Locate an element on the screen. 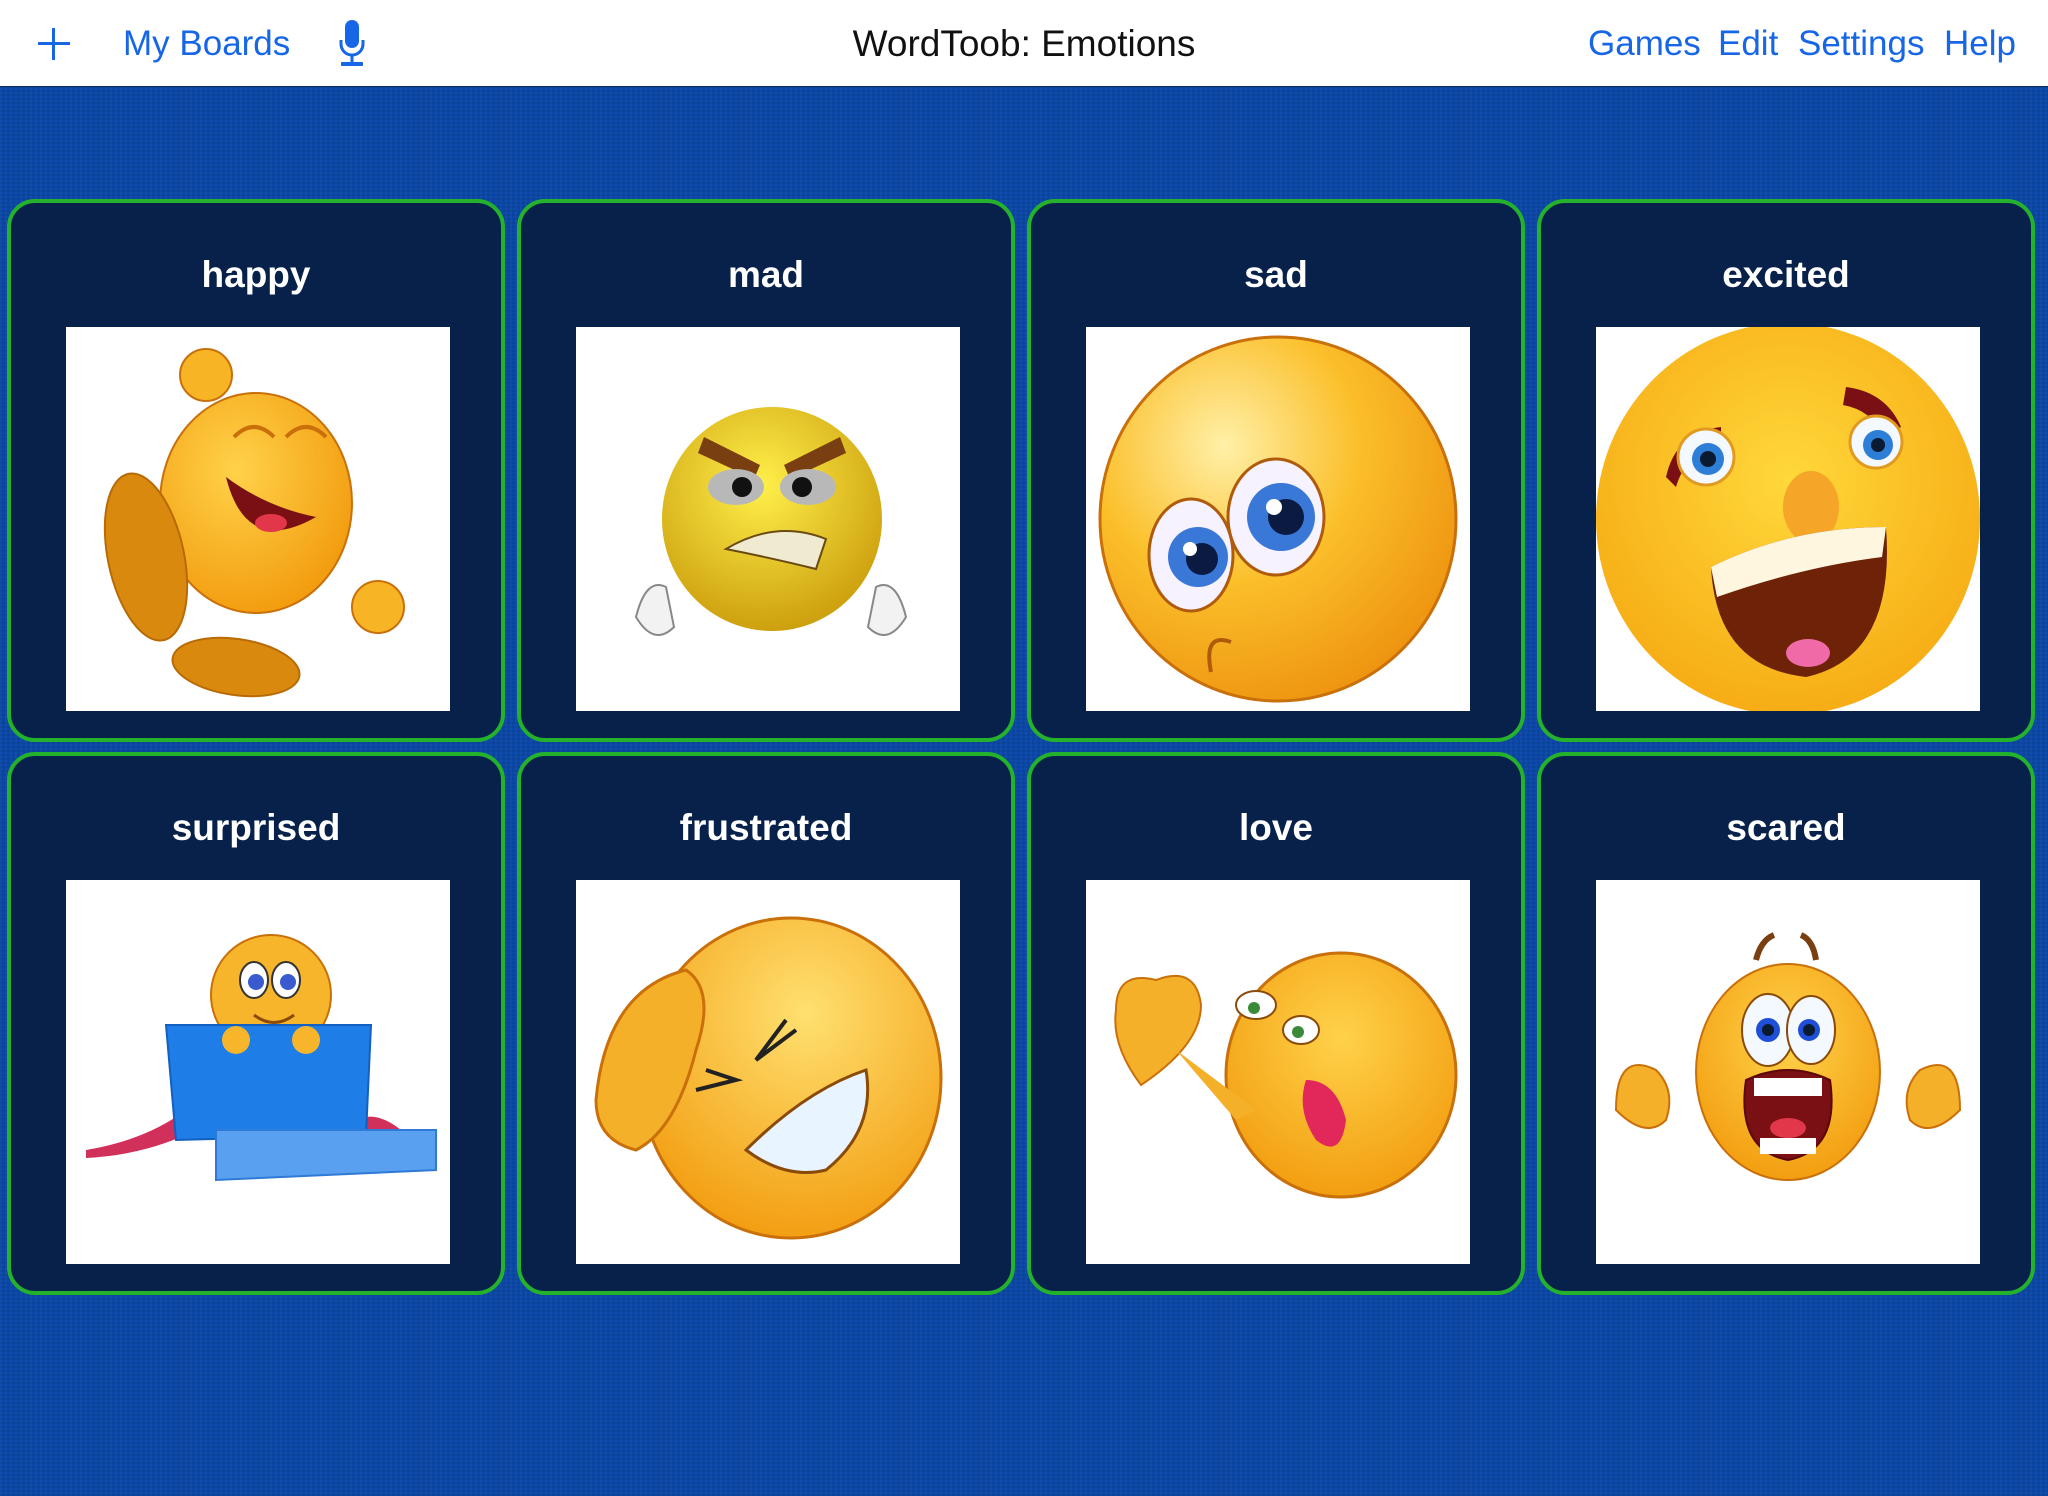  tile-surprised: surprised is located at coordinates (256, 1023).